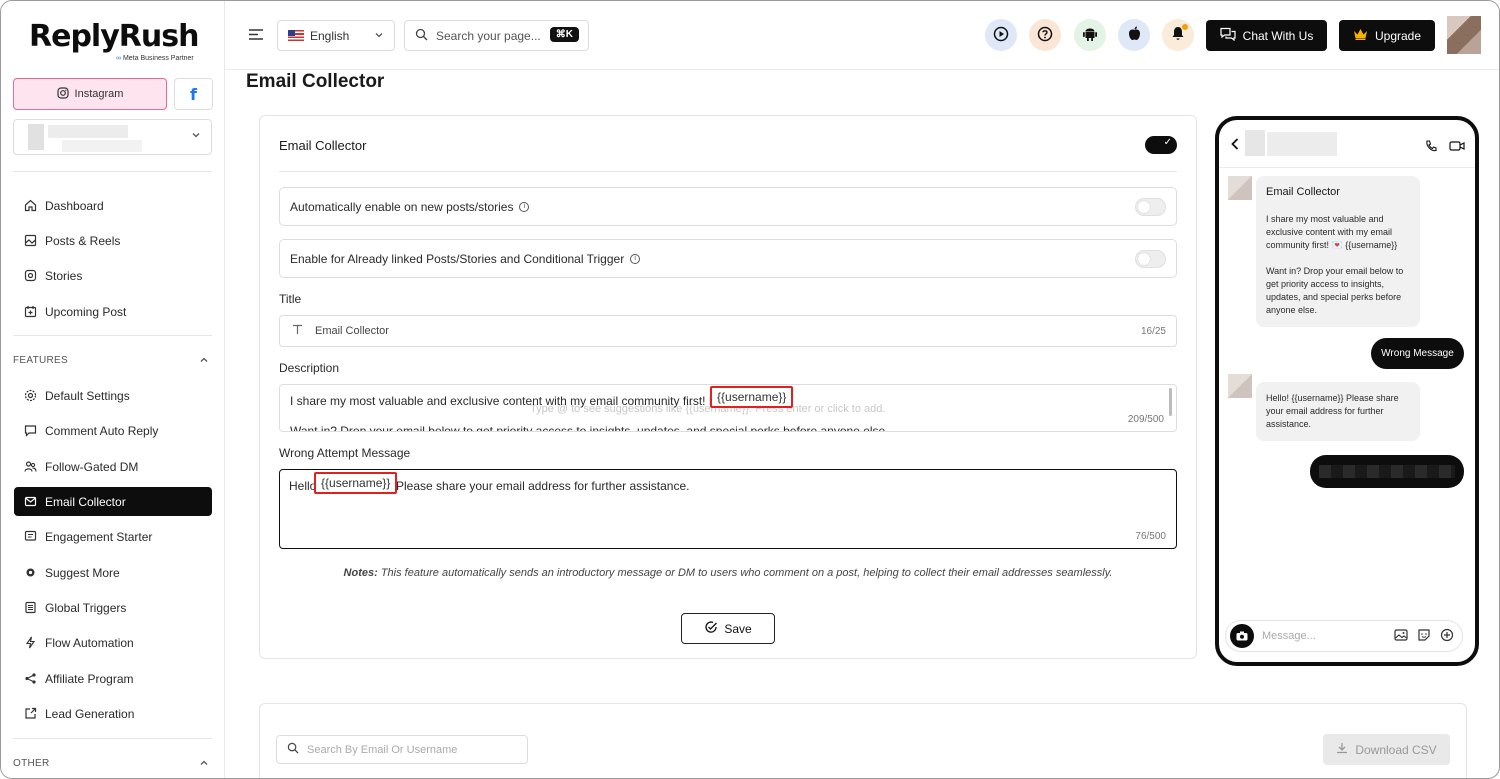 This screenshot has width=1500, height=779. I want to click on stories-icon, so click(30, 275).